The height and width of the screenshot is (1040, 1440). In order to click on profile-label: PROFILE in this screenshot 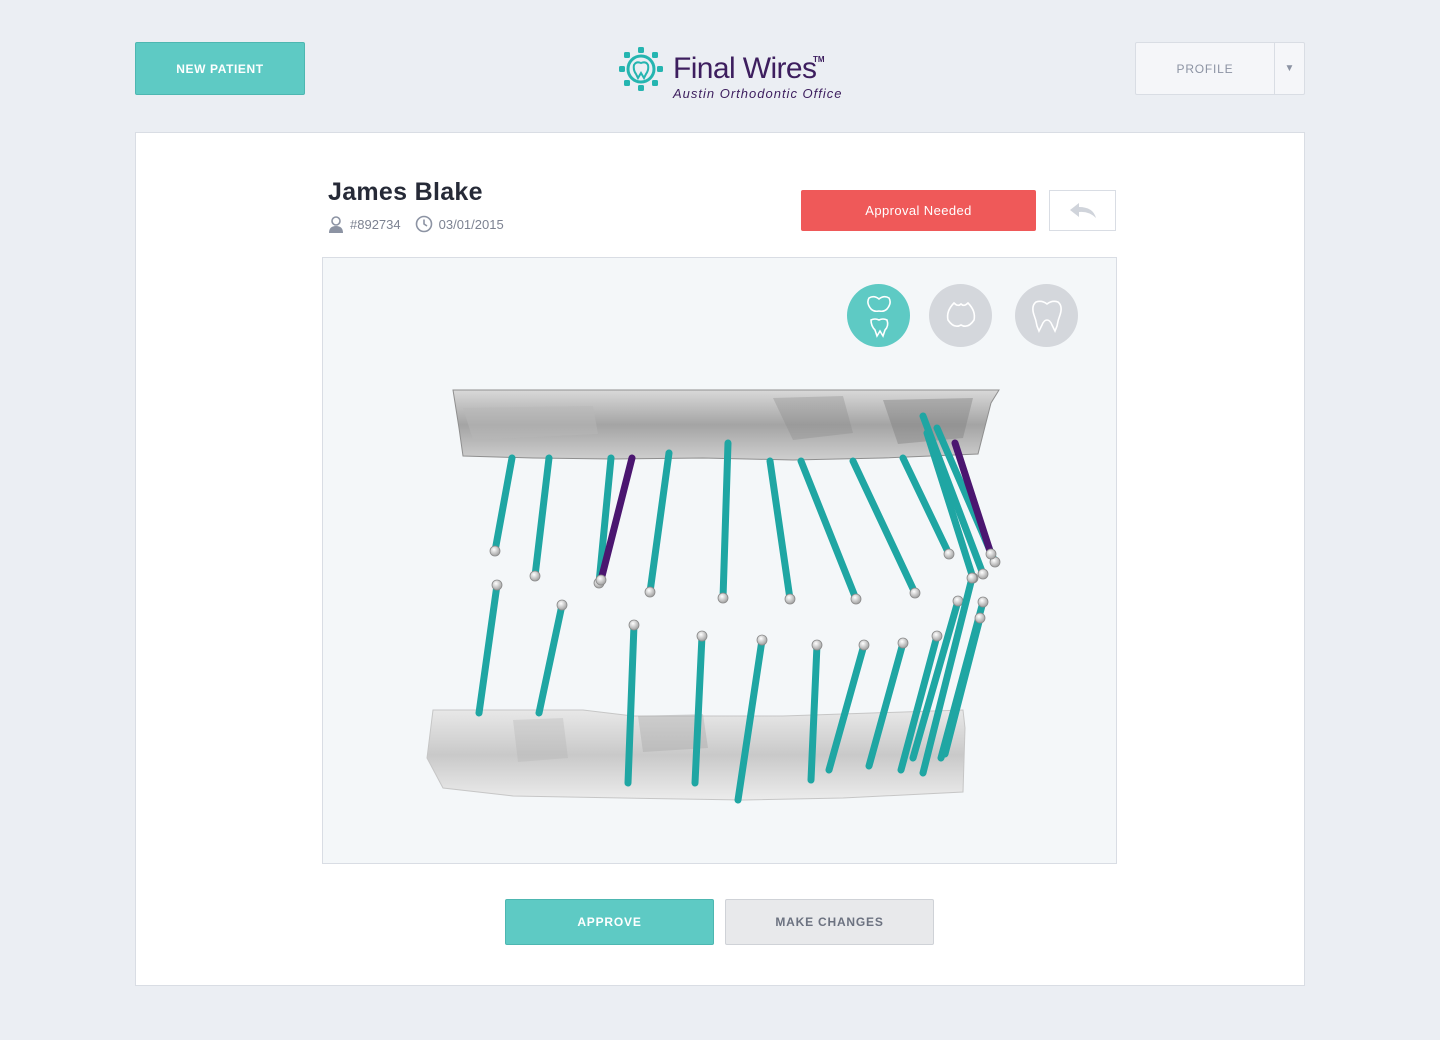, I will do `click(1205, 68)`.